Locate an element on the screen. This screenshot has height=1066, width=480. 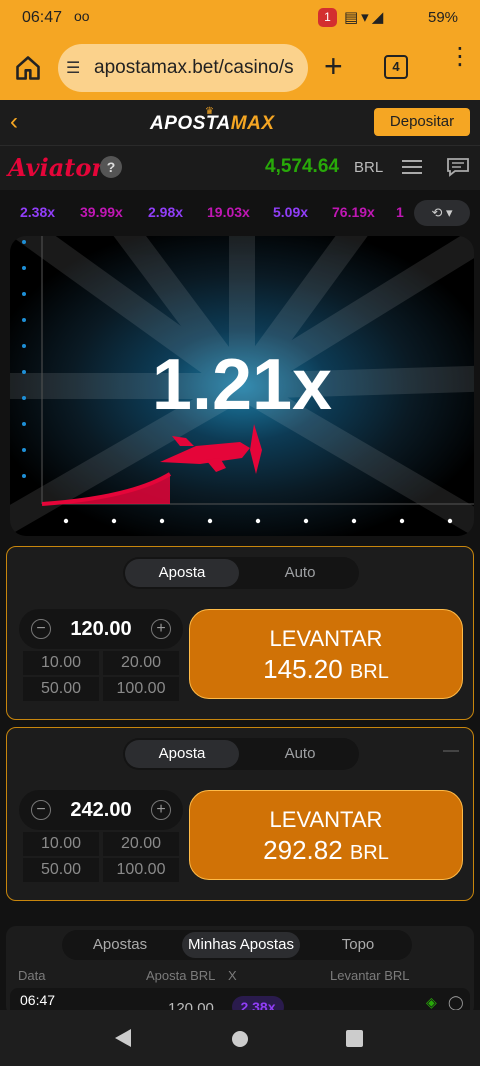
cashout-amount-line: 145.20 BRL is located at coordinates (326, 669).